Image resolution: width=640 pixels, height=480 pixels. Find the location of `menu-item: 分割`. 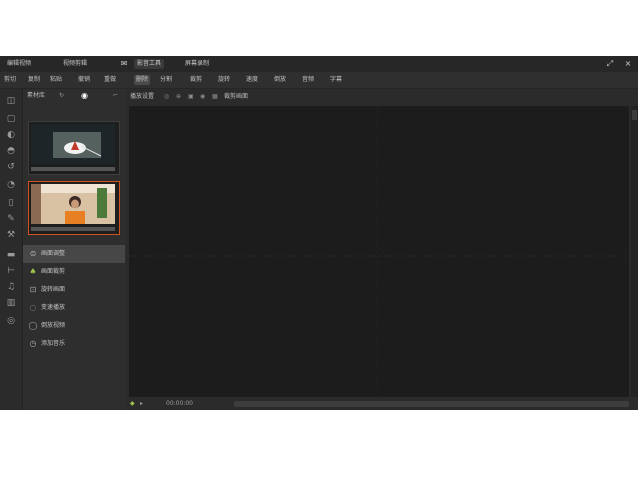

menu-item: 分割 is located at coordinates (166, 80).